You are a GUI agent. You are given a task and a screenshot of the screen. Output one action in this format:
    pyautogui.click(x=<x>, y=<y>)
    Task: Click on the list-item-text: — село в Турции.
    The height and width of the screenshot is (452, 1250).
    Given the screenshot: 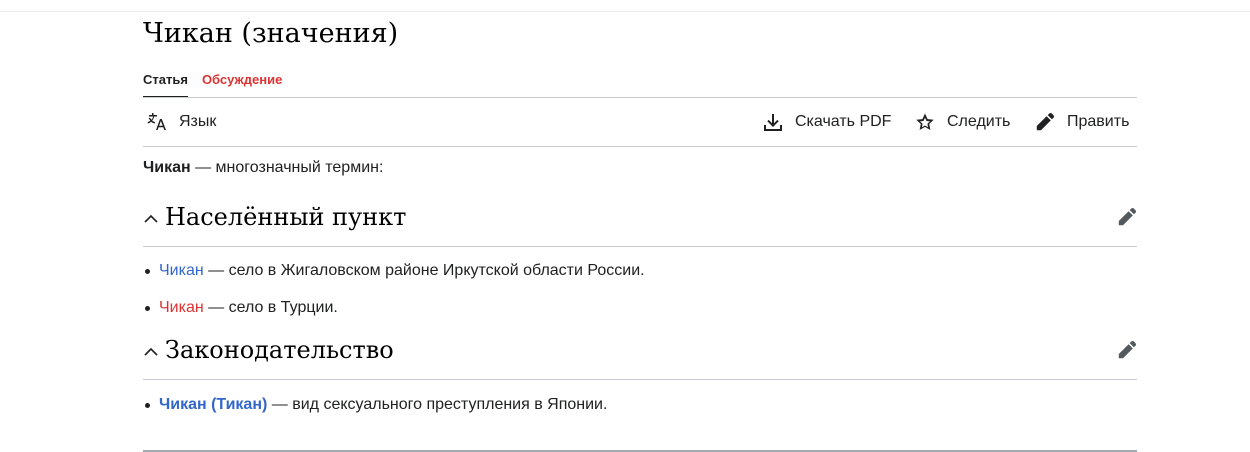 What is the action you would take?
    pyautogui.click(x=270, y=307)
    